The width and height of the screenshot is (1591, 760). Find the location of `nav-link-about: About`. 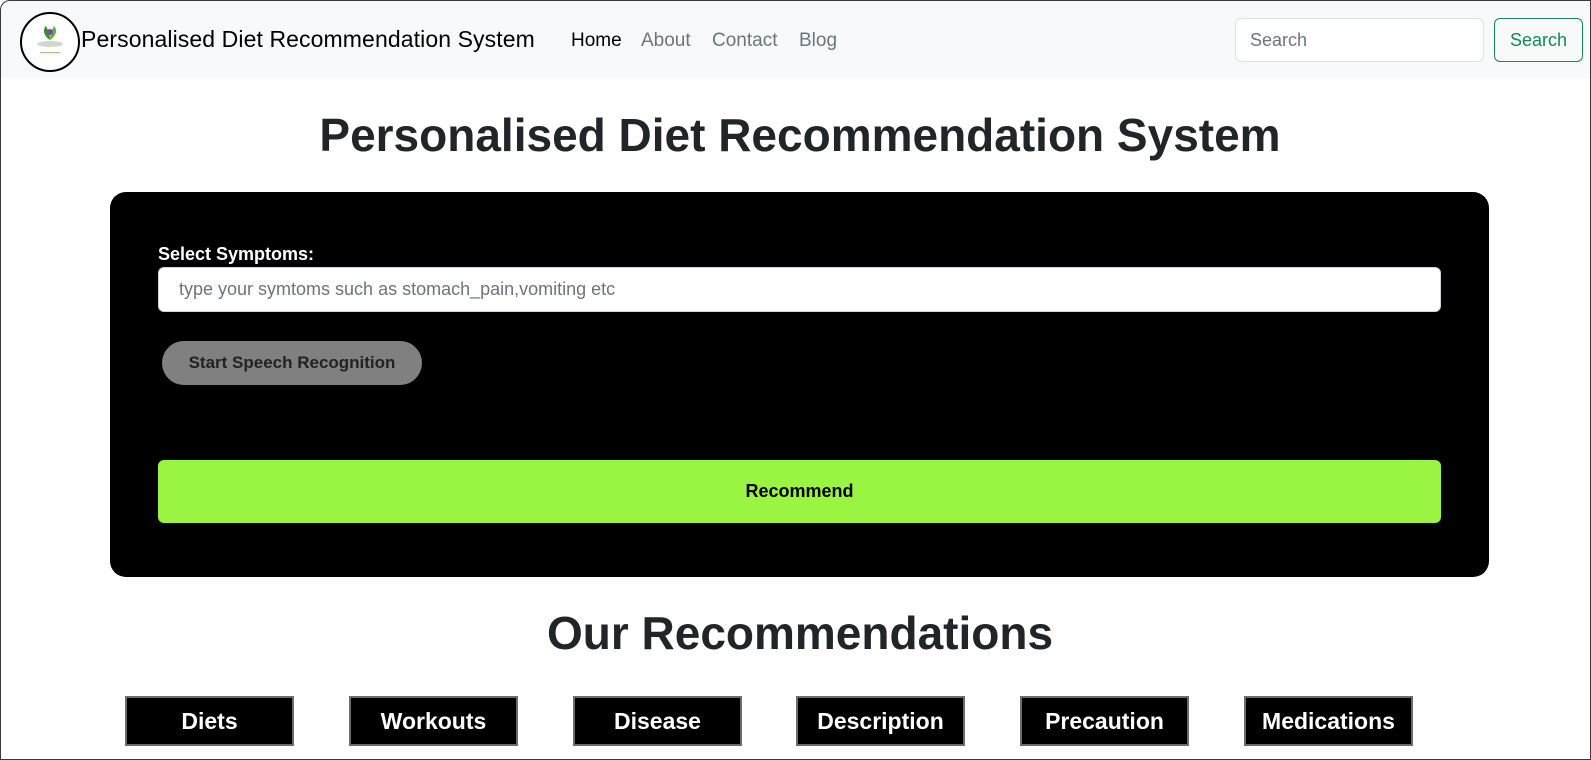

nav-link-about: About is located at coordinates (666, 41).